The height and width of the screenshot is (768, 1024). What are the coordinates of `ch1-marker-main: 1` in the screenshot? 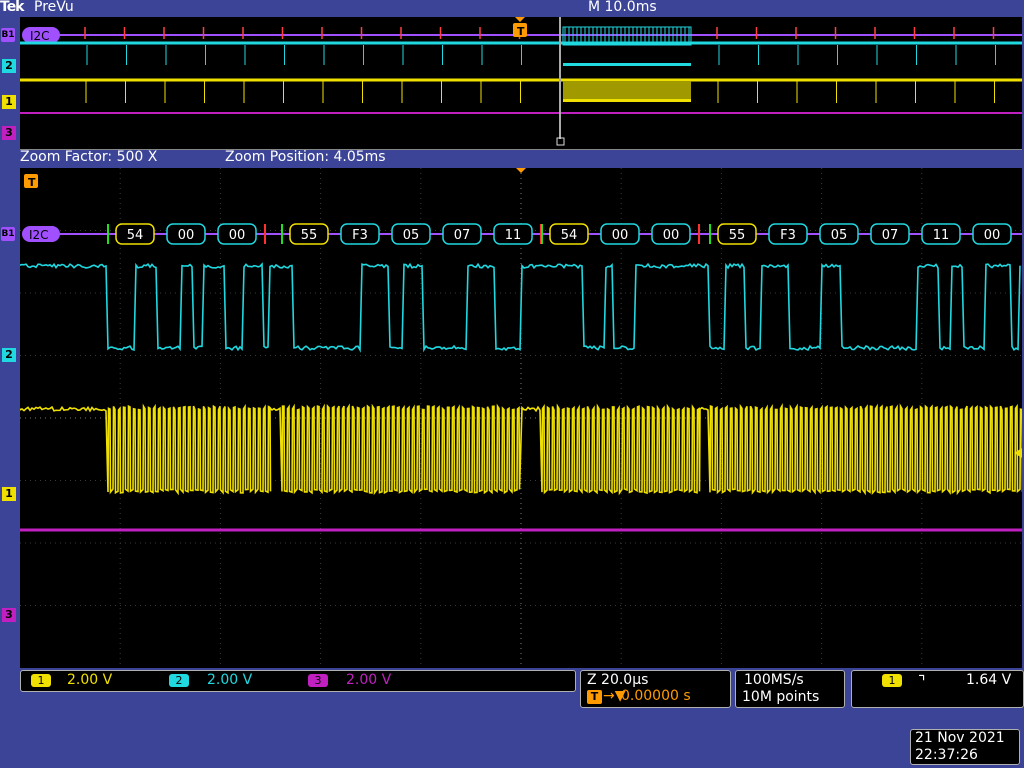 It's located at (9, 494).